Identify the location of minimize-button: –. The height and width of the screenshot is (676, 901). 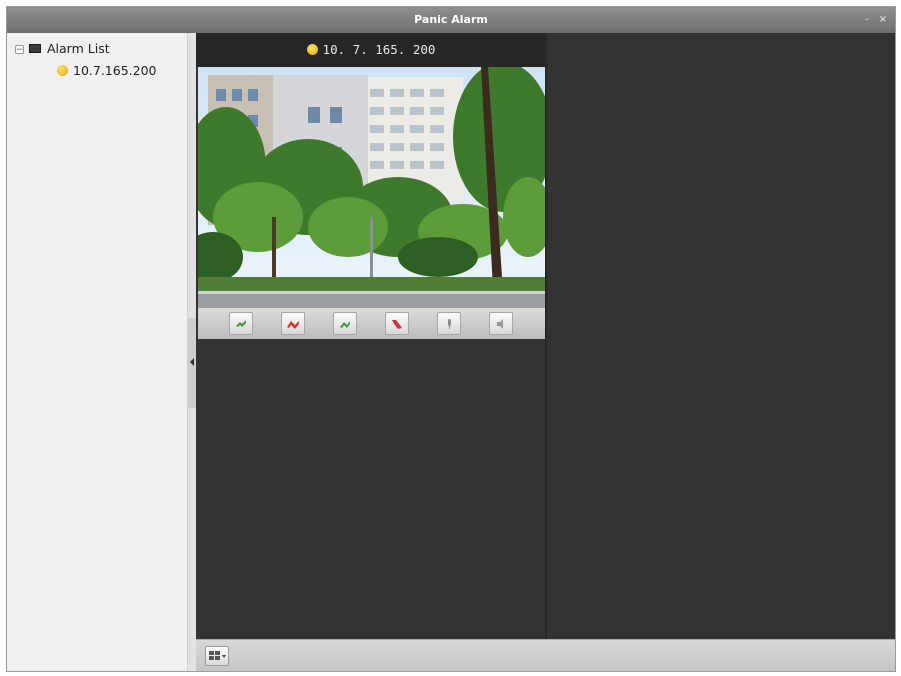
(867, 20).